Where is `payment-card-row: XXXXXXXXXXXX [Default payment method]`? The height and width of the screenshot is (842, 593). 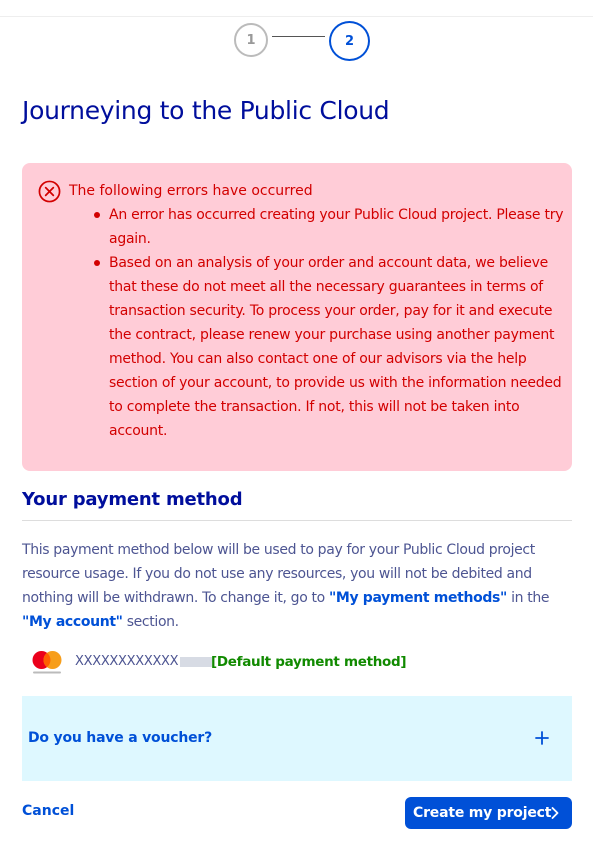
payment-card-row: XXXXXXXXXXXX [Default payment method] is located at coordinates (300, 663).